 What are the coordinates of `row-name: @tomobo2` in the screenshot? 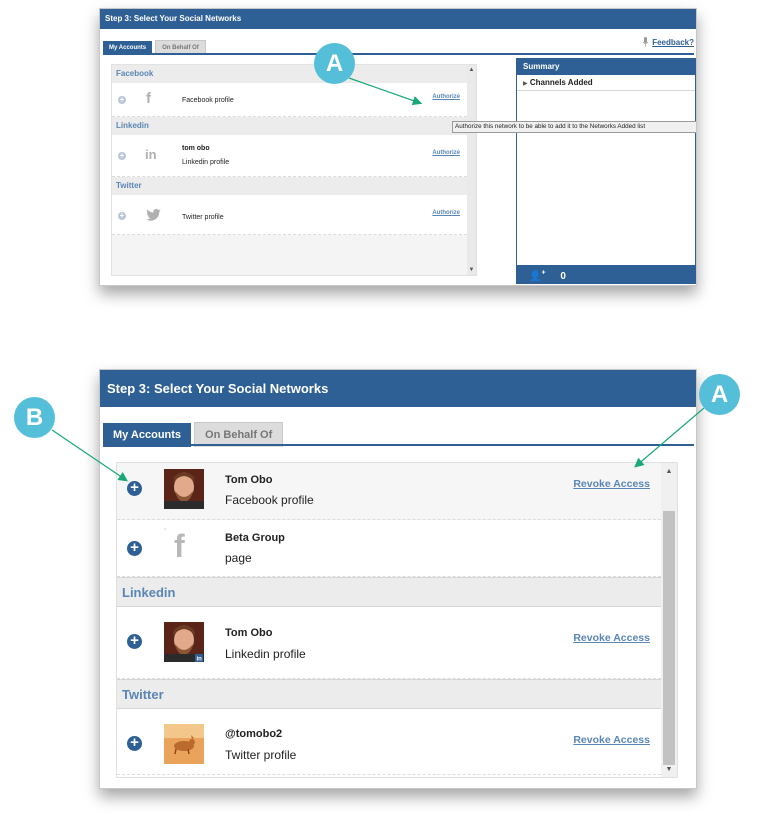 It's located at (254, 734).